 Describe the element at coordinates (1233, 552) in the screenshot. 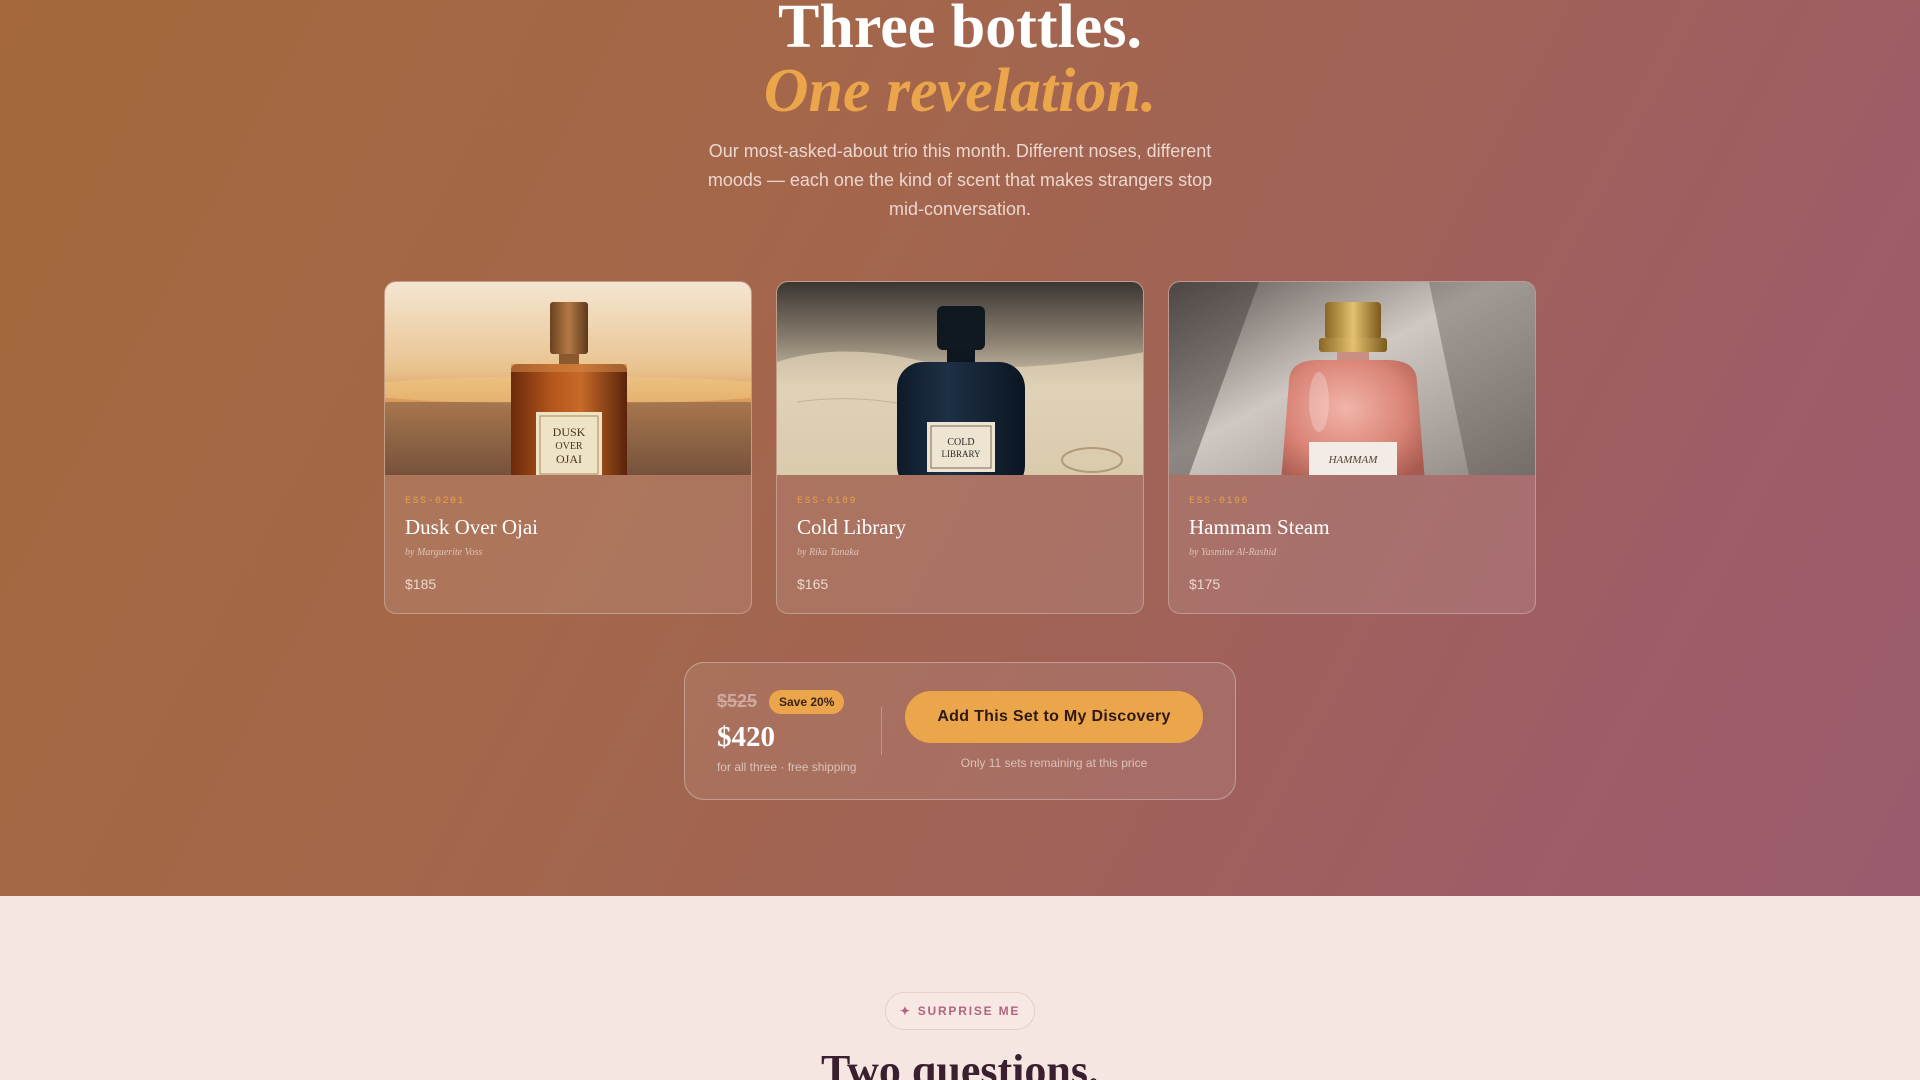

I see `product-perfumer: by Yasmine Al-Rashid` at that location.